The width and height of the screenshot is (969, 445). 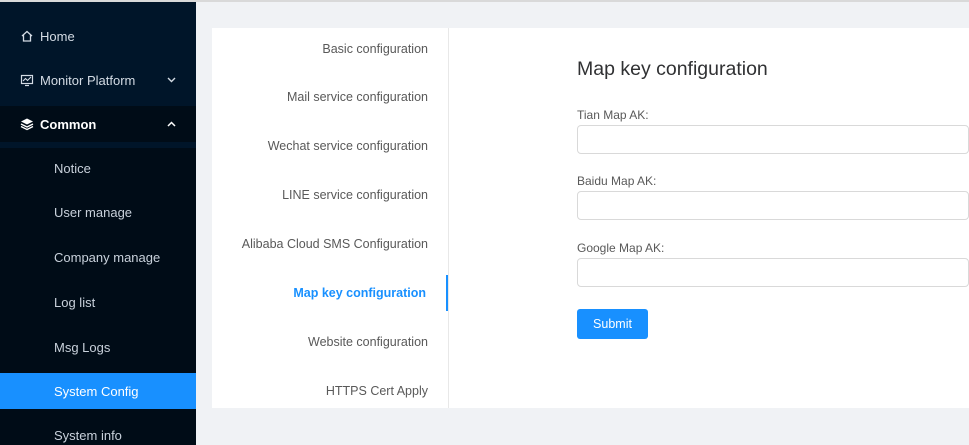 What do you see at coordinates (773, 205) in the screenshot?
I see `baidu-map-ak-input` at bounding box center [773, 205].